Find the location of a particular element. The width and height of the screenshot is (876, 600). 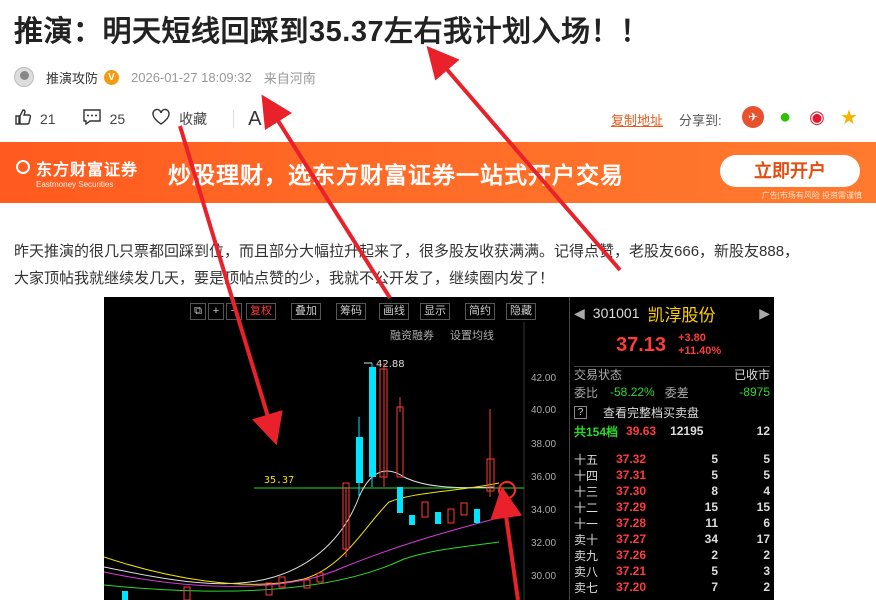

status-value: 已收市 is located at coordinates (751, 375).